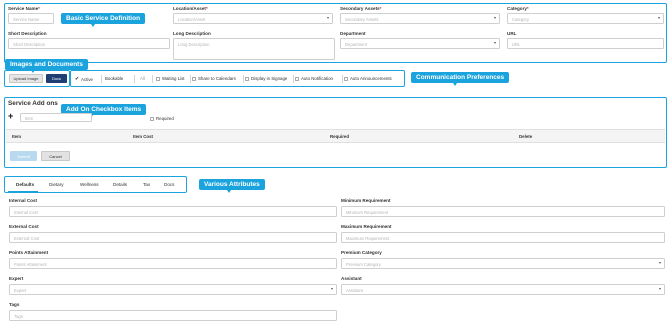 This screenshot has width=670, height=330. What do you see at coordinates (33, 103) in the screenshot?
I see `addons-title: Service Add ons` at bounding box center [33, 103].